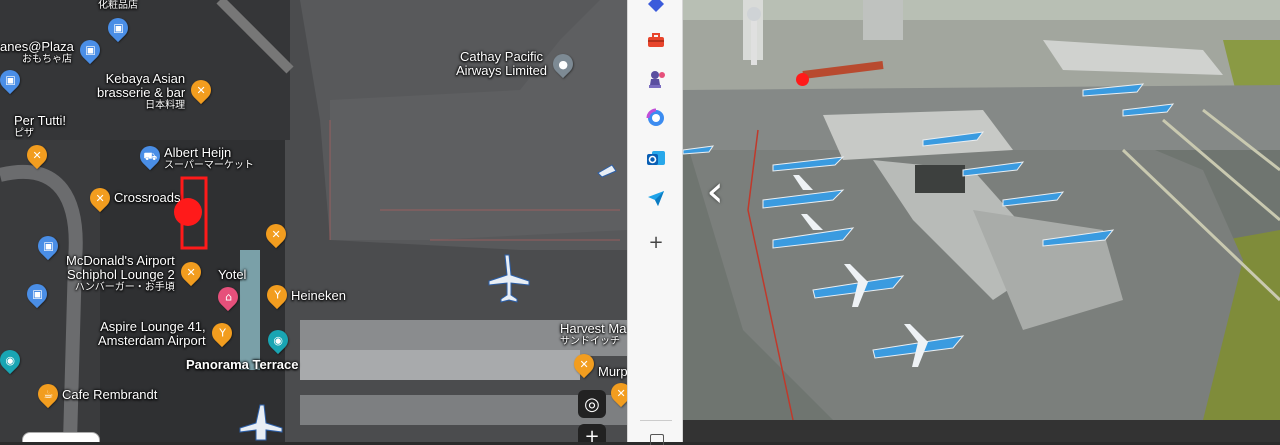 The image size is (1280, 445). Describe the element at coordinates (24, 133) in the screenshot. I see `poi-sublabel: ピザ` at that location.